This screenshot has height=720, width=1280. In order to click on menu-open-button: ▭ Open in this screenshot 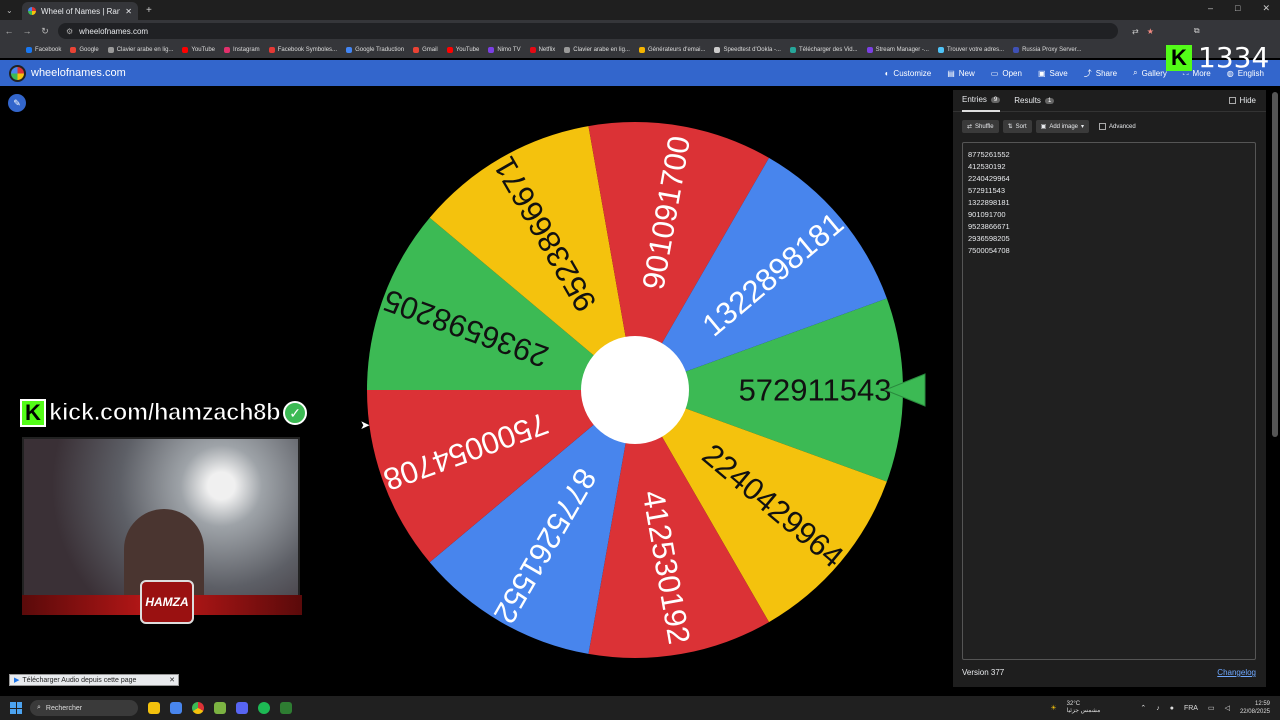, I will do `click(1006, 73)`.